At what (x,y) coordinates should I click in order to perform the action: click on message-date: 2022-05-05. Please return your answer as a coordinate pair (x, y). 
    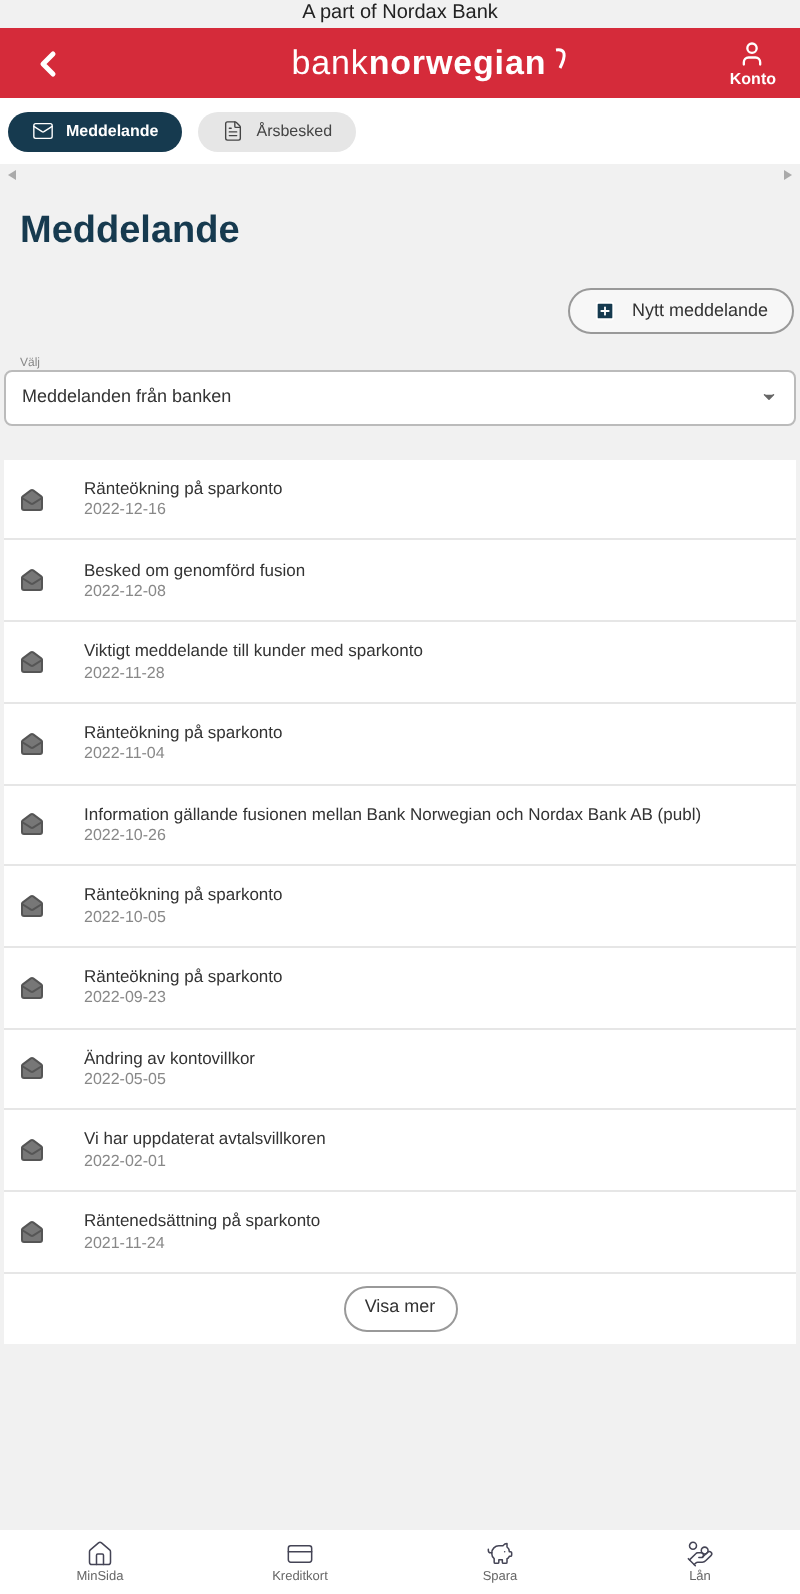
    Looking at the image, I should click on (126, 1080).